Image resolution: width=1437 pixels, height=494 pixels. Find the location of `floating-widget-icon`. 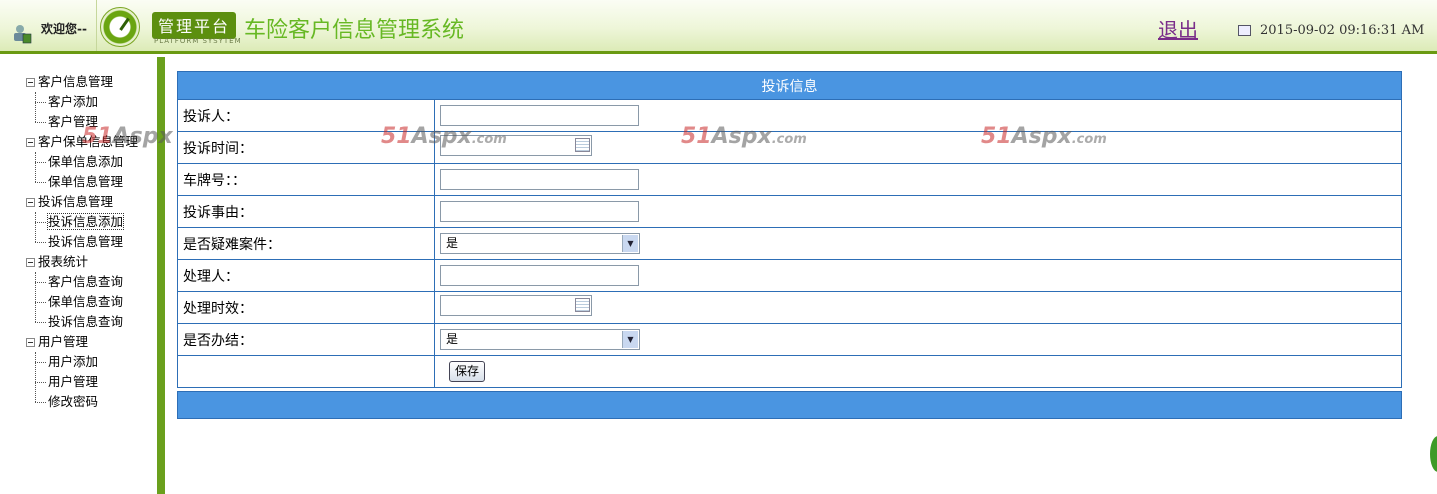

floating-widget-icon is located at coordinates (1433, 454).